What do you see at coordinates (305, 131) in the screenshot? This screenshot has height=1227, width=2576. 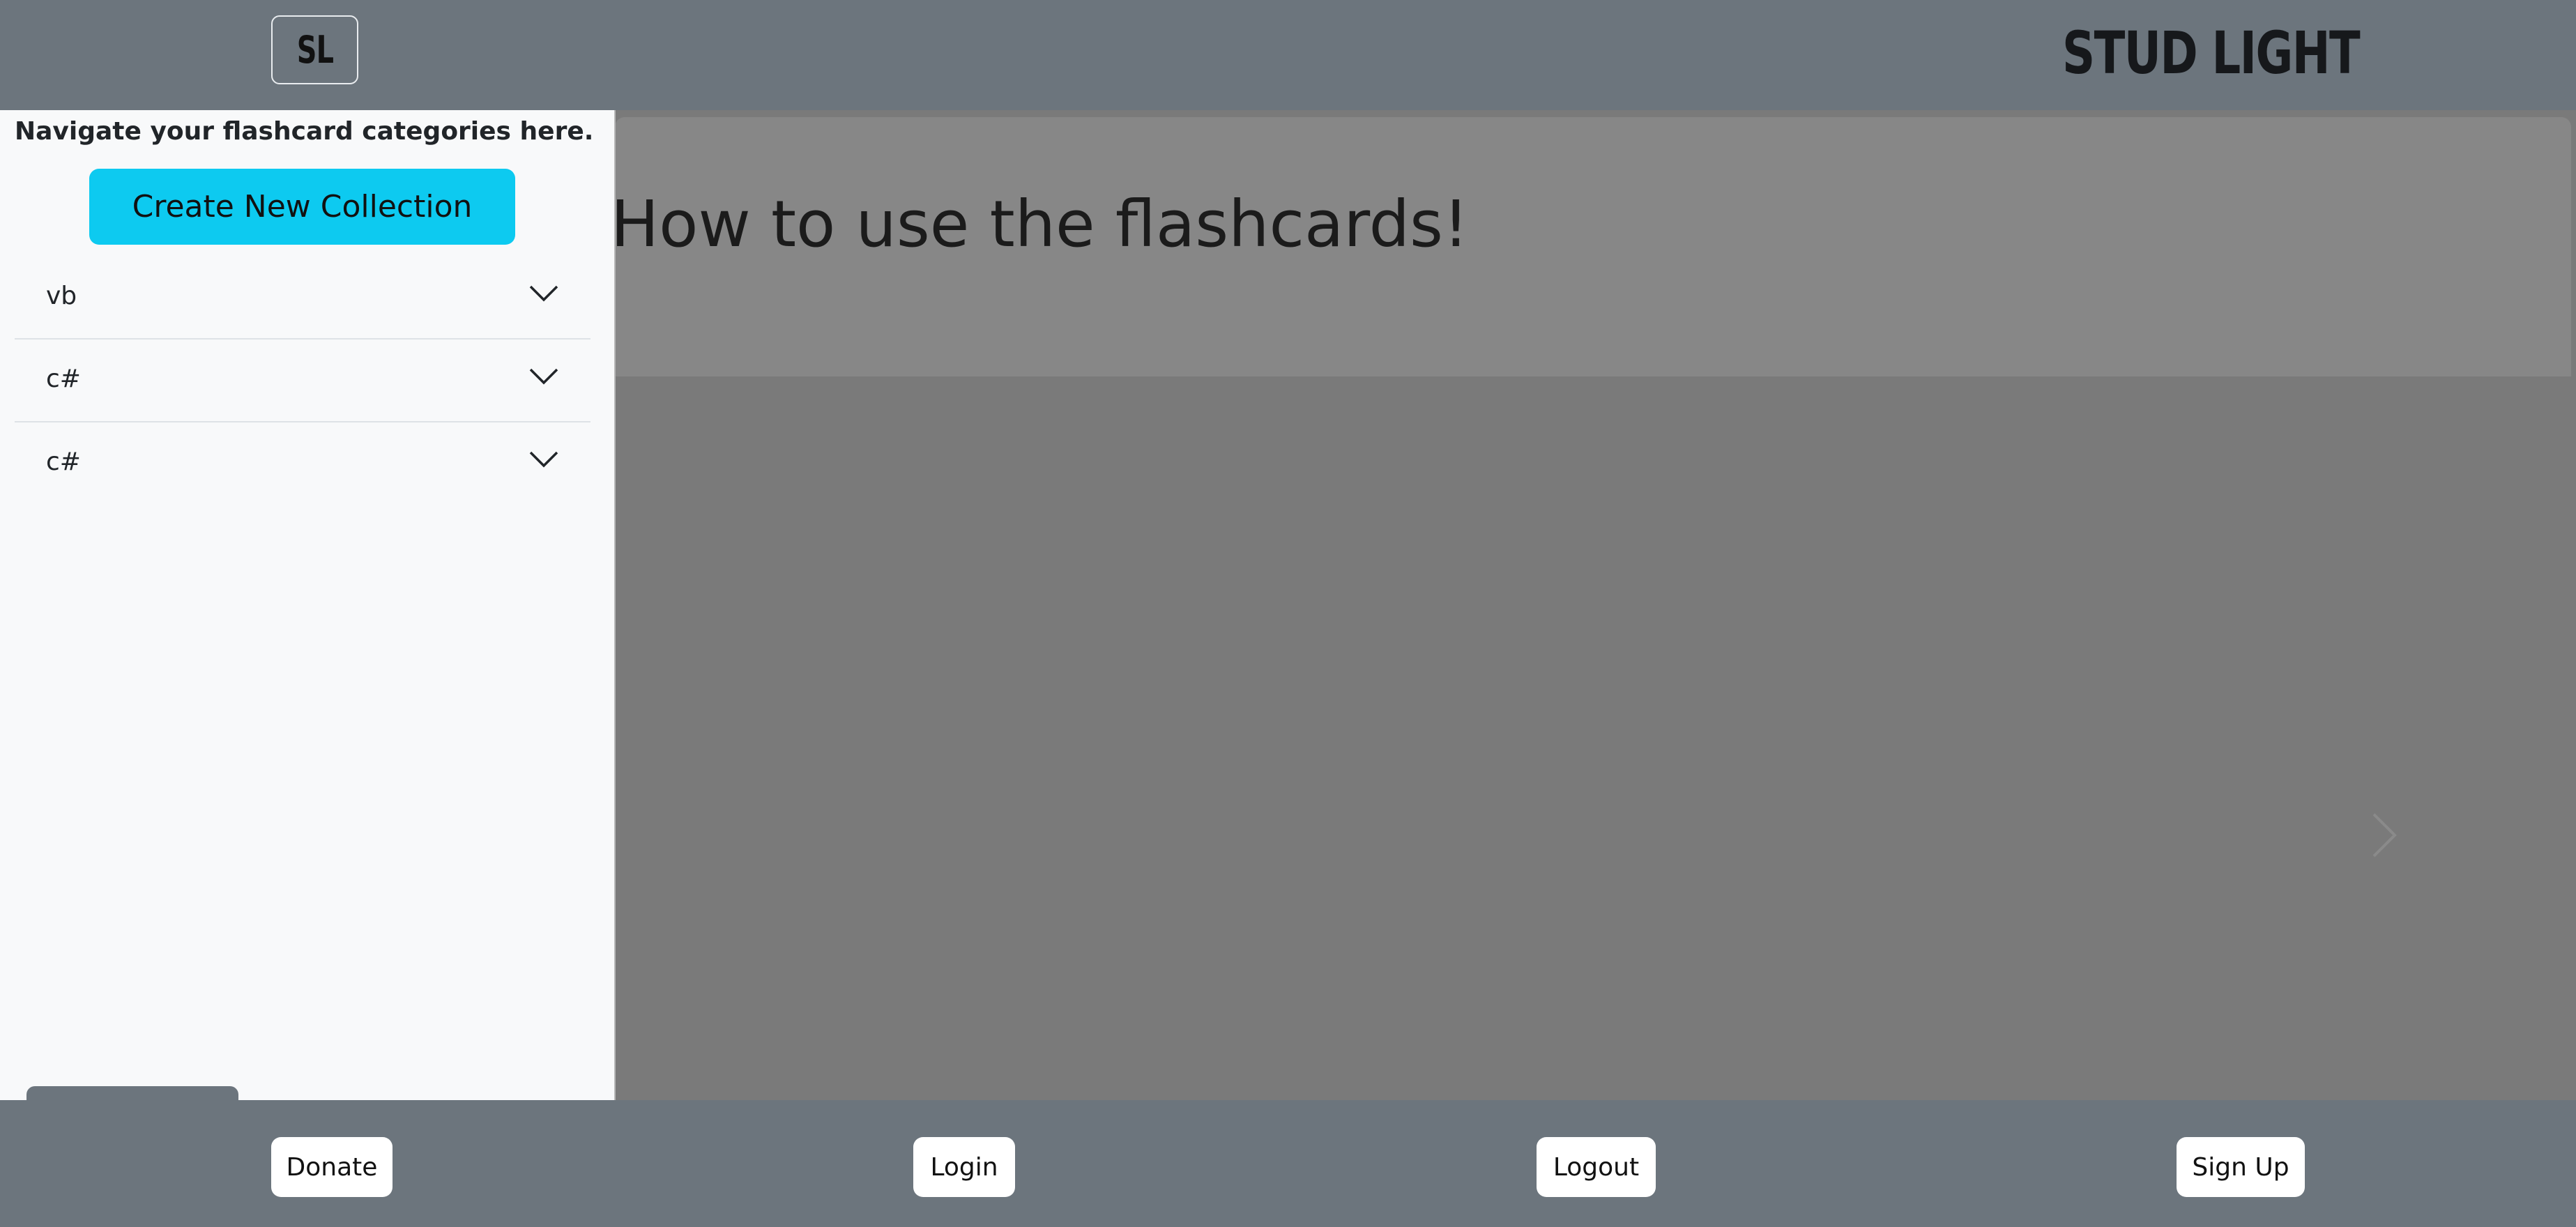 I see `sidebar-description: Navigate your flashcard categories here.` at bounding box center [305, 131].